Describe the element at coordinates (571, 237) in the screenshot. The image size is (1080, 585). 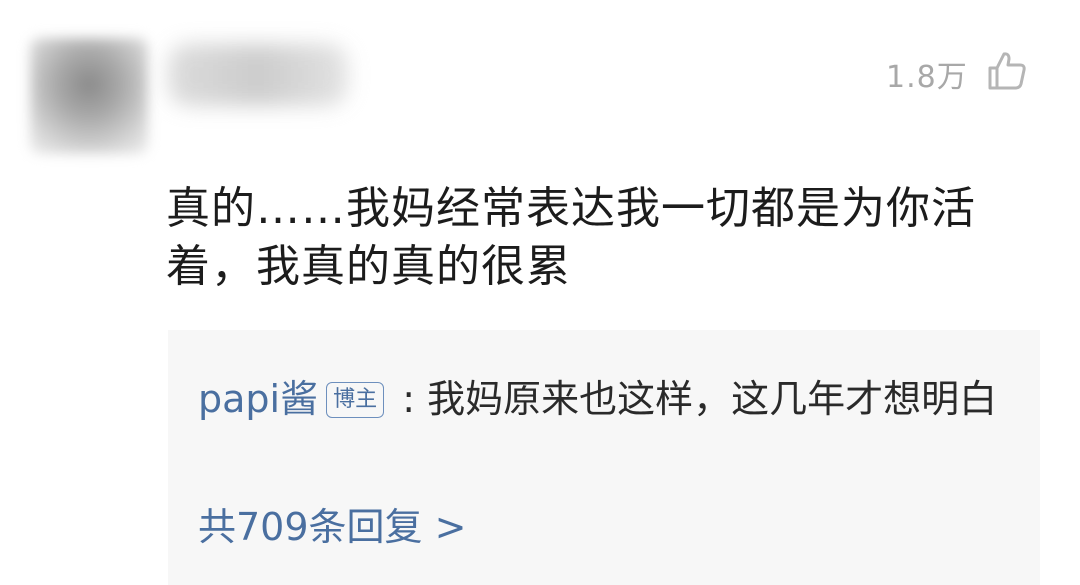
I see `comment-text: 真的……我妈经常表达我一切都是为你活着，我真的真的很累` at that location.